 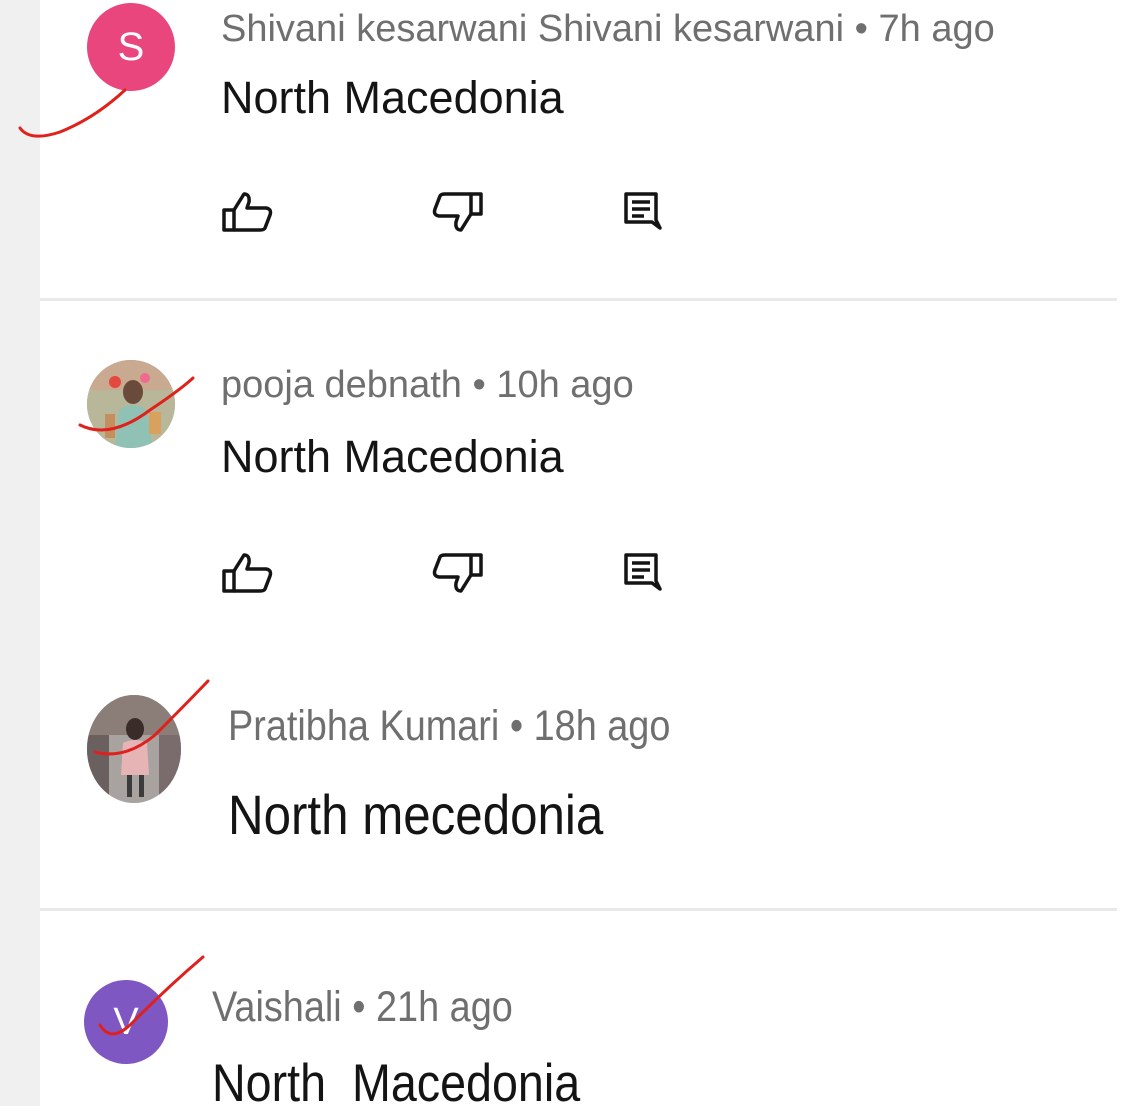 I want to click on comment-meta: Vaishali • 21h ago, so click(x=362, y=1007).